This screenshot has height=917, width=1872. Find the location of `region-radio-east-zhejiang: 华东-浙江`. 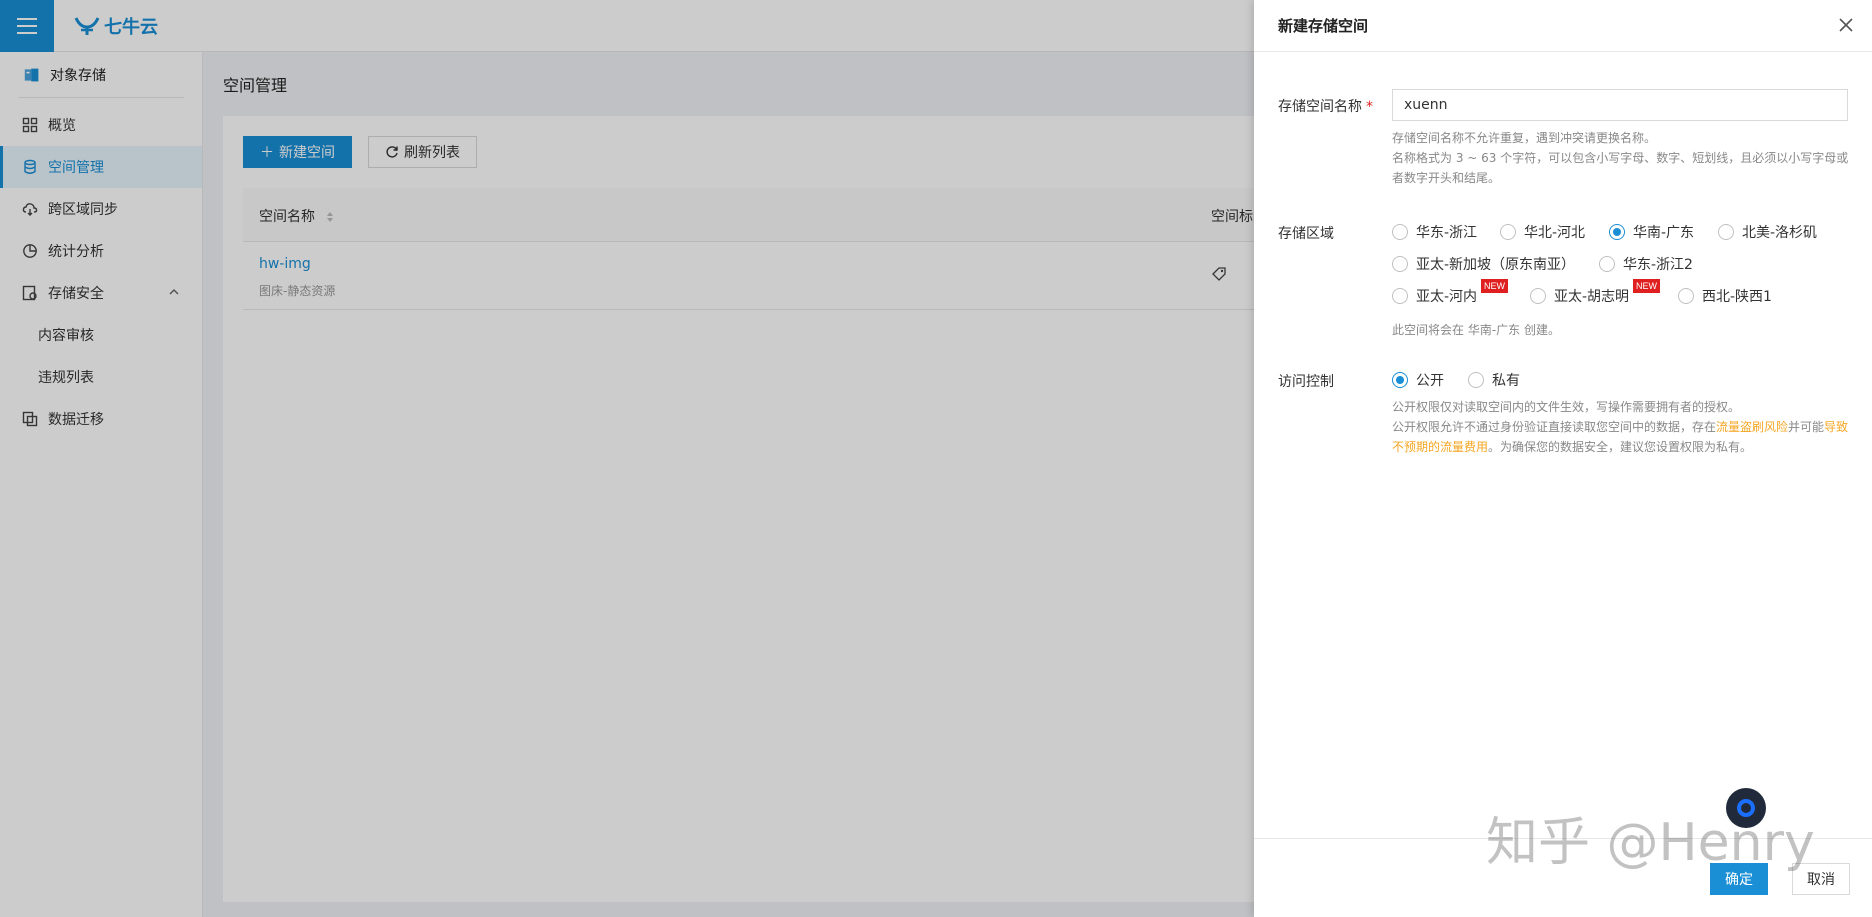

region-radio-east-zhejiang: 华东-浙江 is located at coordinates (1434, 232).